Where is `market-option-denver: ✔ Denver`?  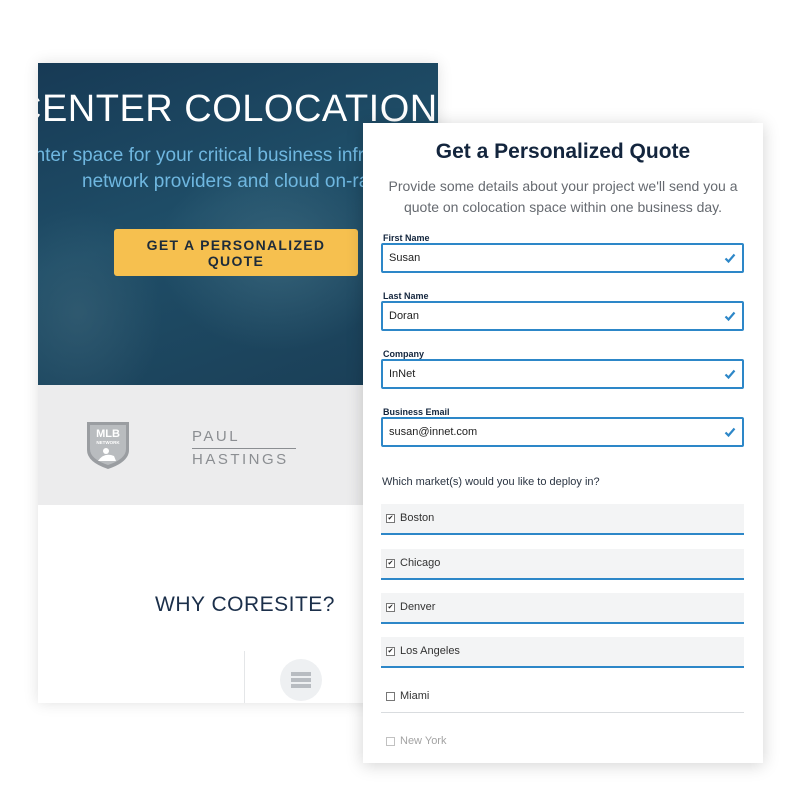
market-option-denver: ✔ Denver is located at coordinates (562, 608).